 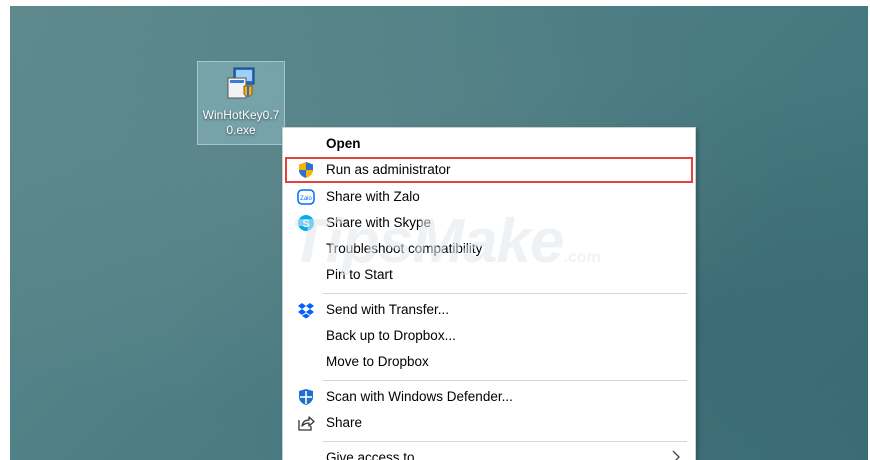 What do you see at coordinates (241, 103) in the screenshot?
I see `desktop-file-icon: WinHotKey0.70.exe` at bounding box center [241, 103].